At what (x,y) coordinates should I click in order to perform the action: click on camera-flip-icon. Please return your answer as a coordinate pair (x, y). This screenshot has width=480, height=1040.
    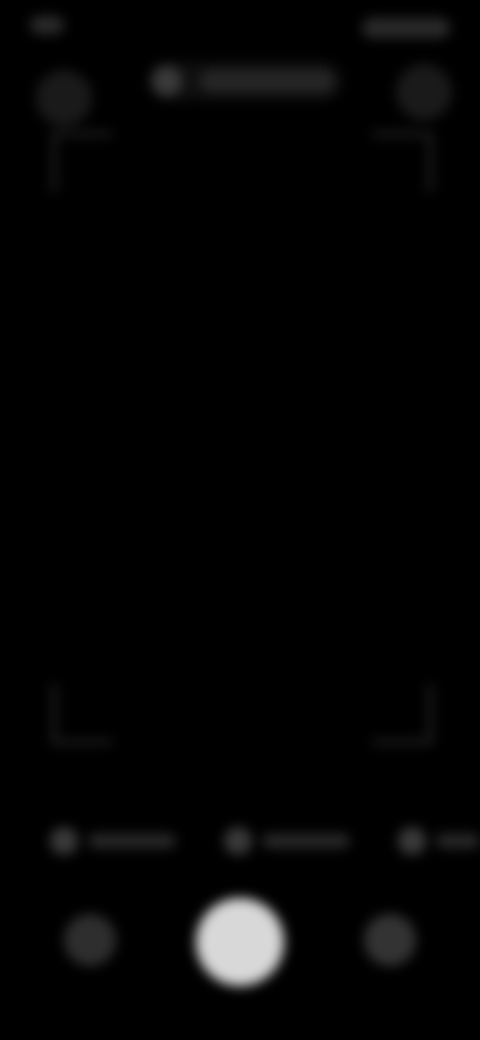
    Looking at the image, I should click on (390, 940).